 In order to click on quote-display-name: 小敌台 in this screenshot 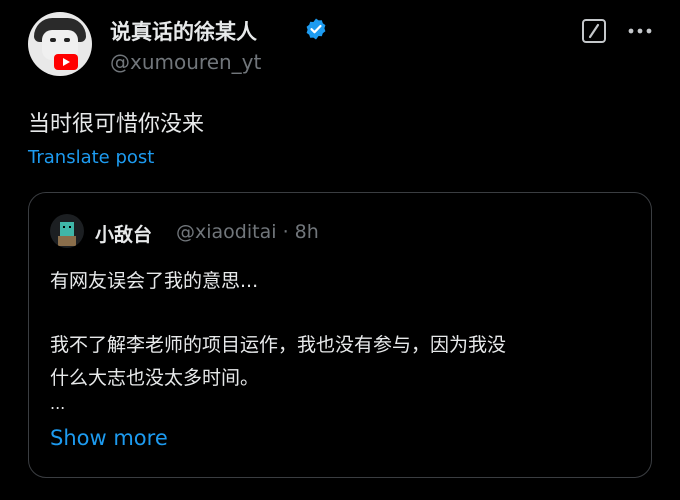, I will do `click(123, 233)`.